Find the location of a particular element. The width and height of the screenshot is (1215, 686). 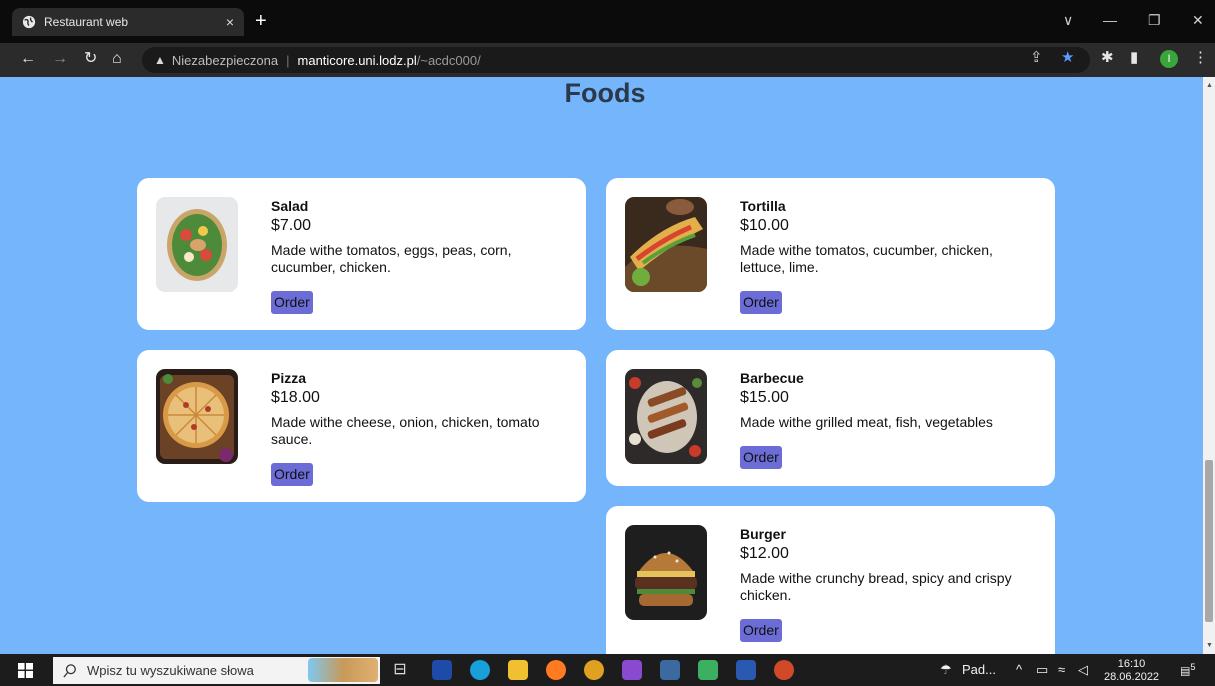

visual-studio-icon is located at coordinates (632, 670).